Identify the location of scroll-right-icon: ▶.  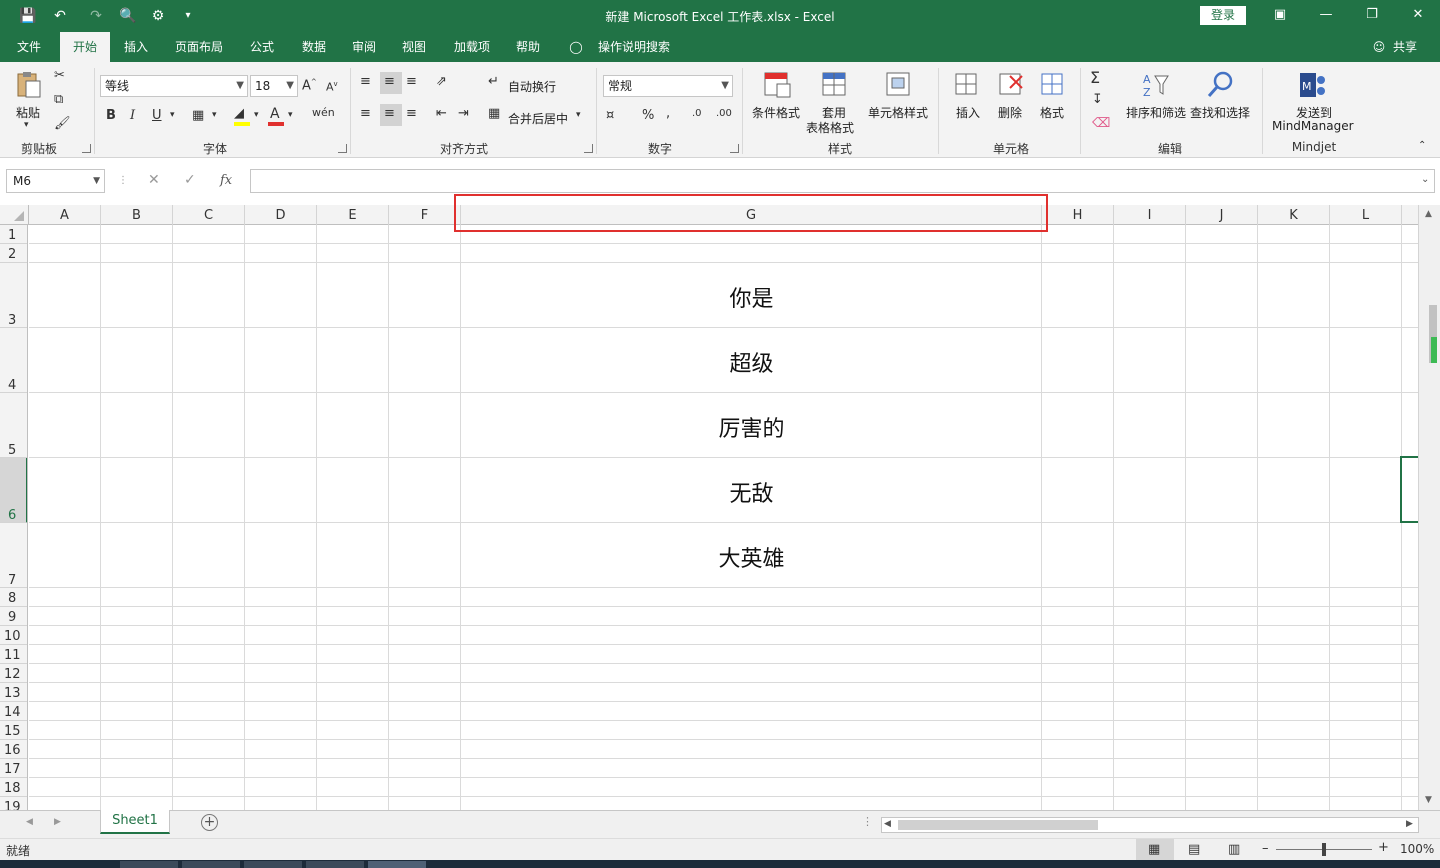
(1409, 824).